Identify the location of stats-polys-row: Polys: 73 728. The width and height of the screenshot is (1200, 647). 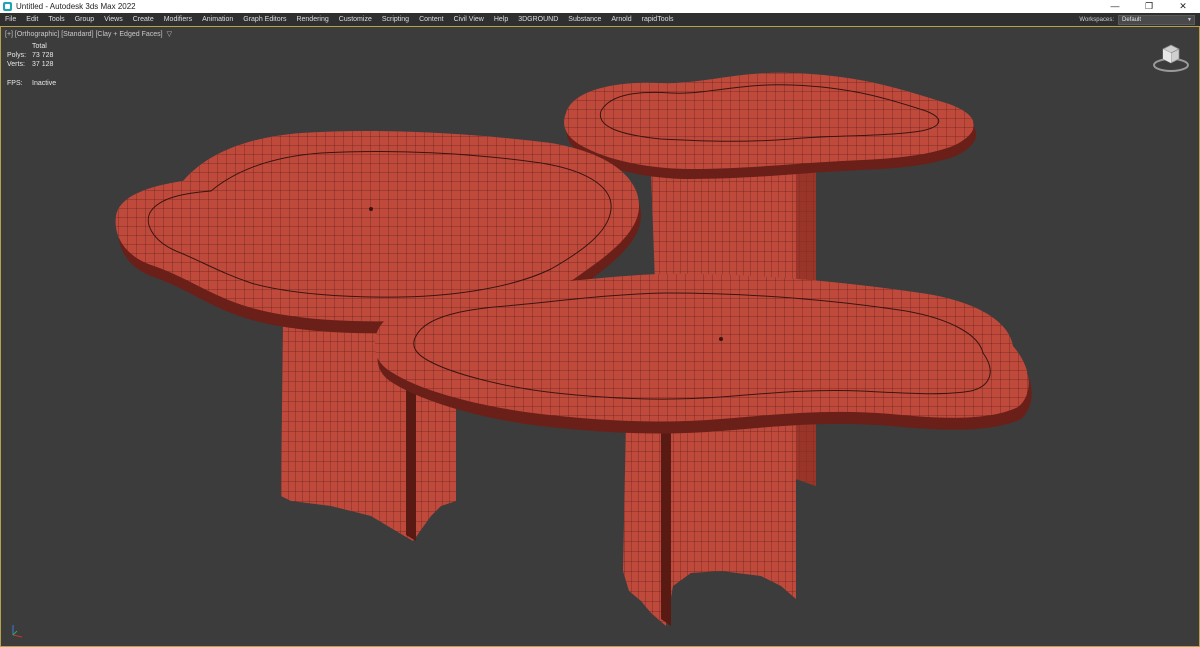
(31, 55).